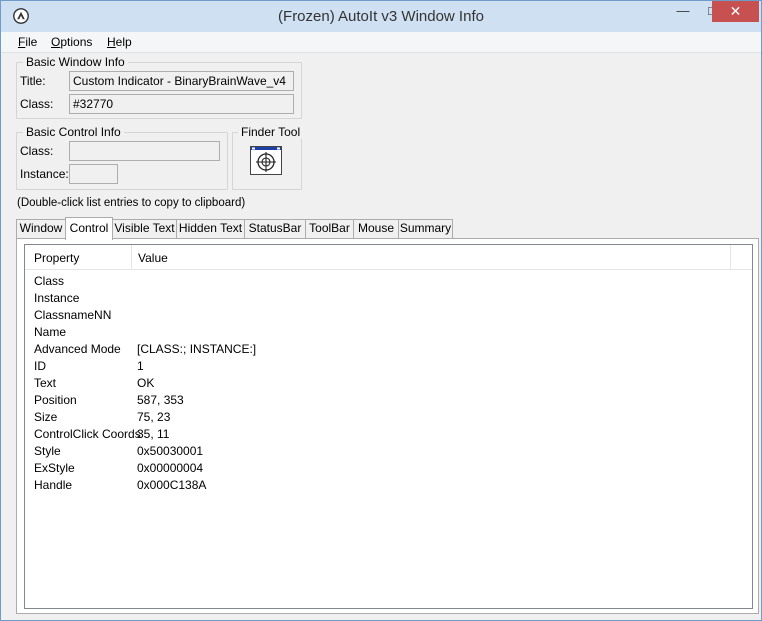 The width and height of the screenshot is (762, 621). I want to click on row-property: ExStyle, so click(54, 468).